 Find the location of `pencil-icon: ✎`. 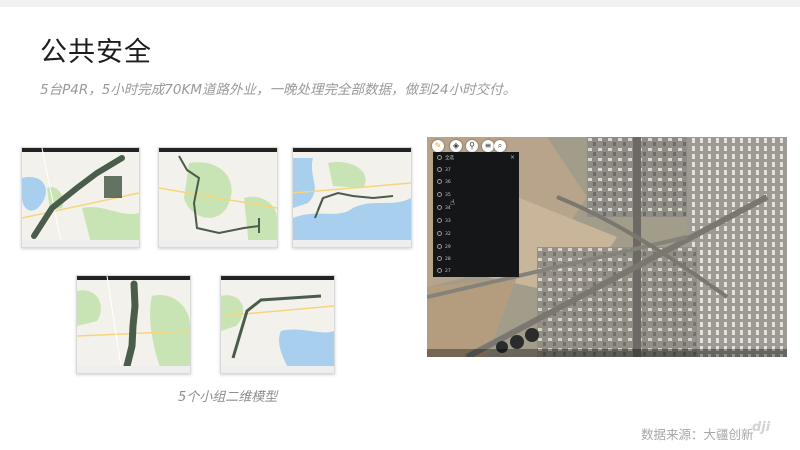

pencil-icon: ✎ is located at coordinates (438, 146).